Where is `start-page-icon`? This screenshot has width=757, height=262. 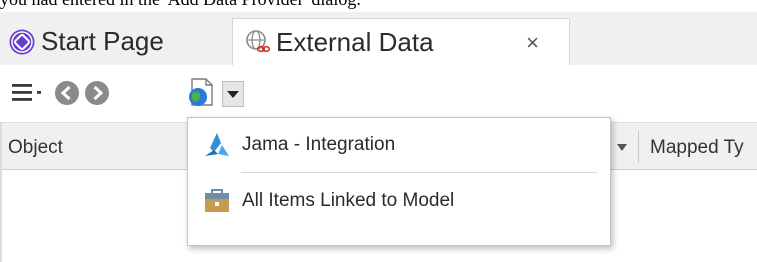
start-page-icon is located at coordinates (22, 42).